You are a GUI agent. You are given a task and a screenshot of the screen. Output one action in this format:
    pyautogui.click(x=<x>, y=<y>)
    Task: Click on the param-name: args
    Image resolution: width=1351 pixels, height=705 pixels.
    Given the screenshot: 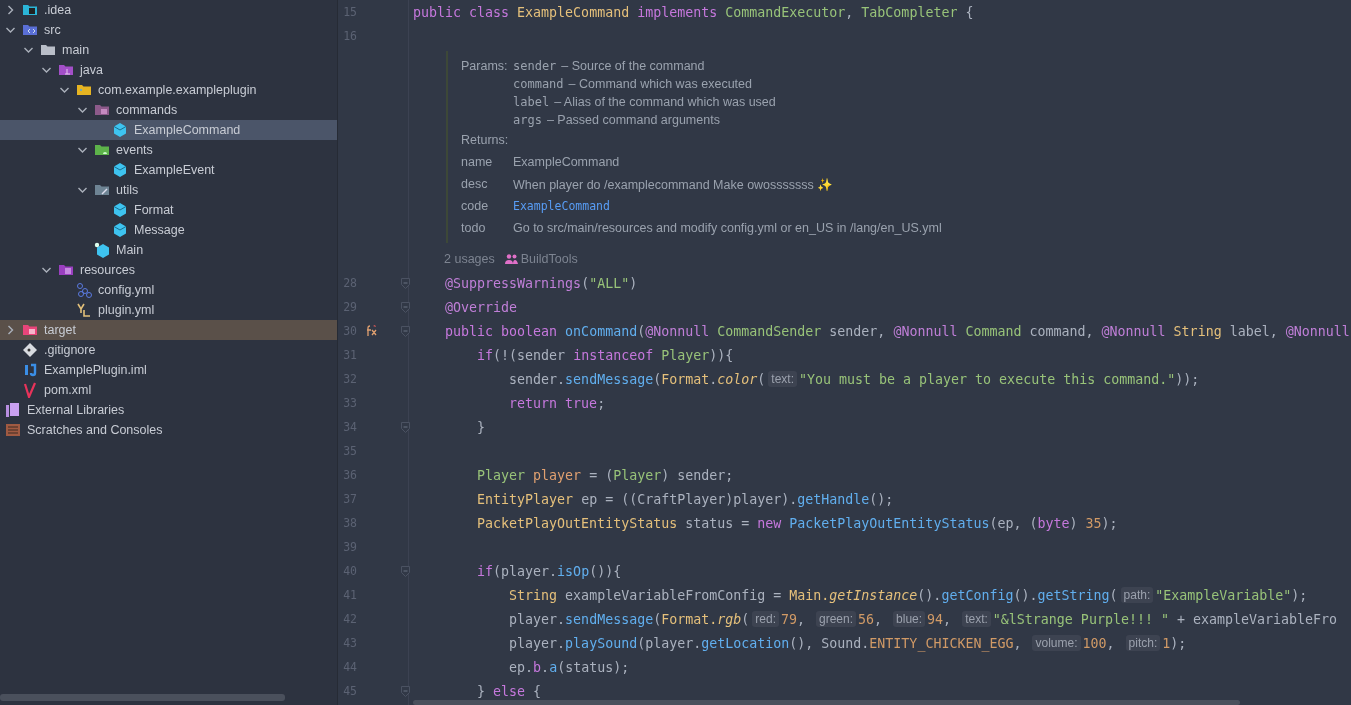 What is the action you would take?
    pyautogui.click(x=527, y=120)
    